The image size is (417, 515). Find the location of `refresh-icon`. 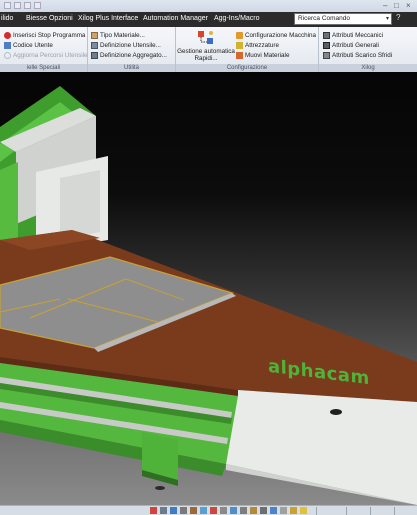

refresh-icon is located at coordinates (7, 55).